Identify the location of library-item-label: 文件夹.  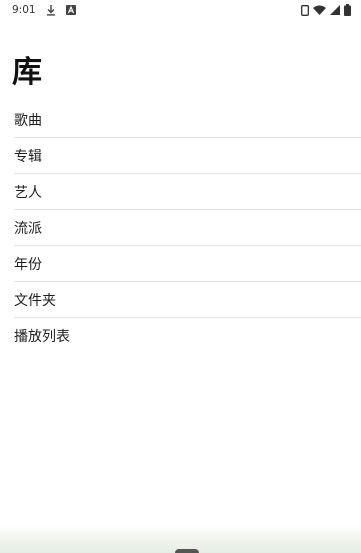
(35, 301).